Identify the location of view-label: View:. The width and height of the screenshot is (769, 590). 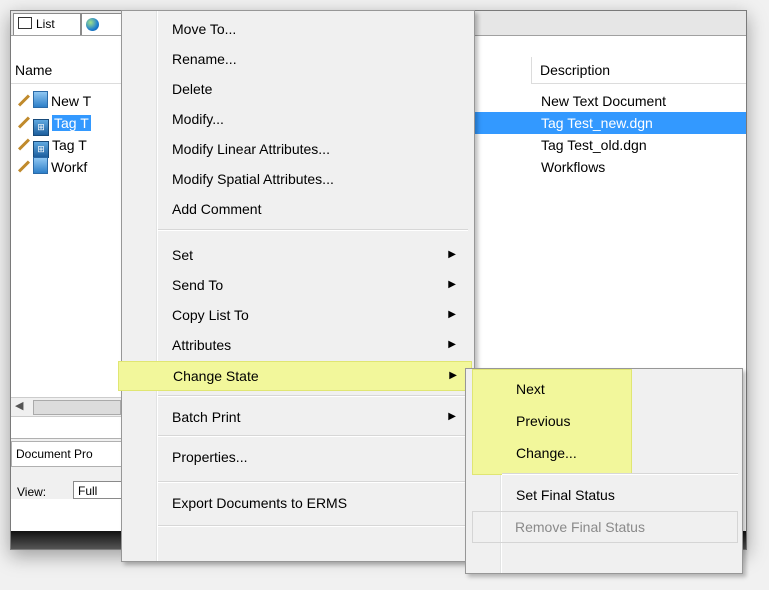
(32, 492).